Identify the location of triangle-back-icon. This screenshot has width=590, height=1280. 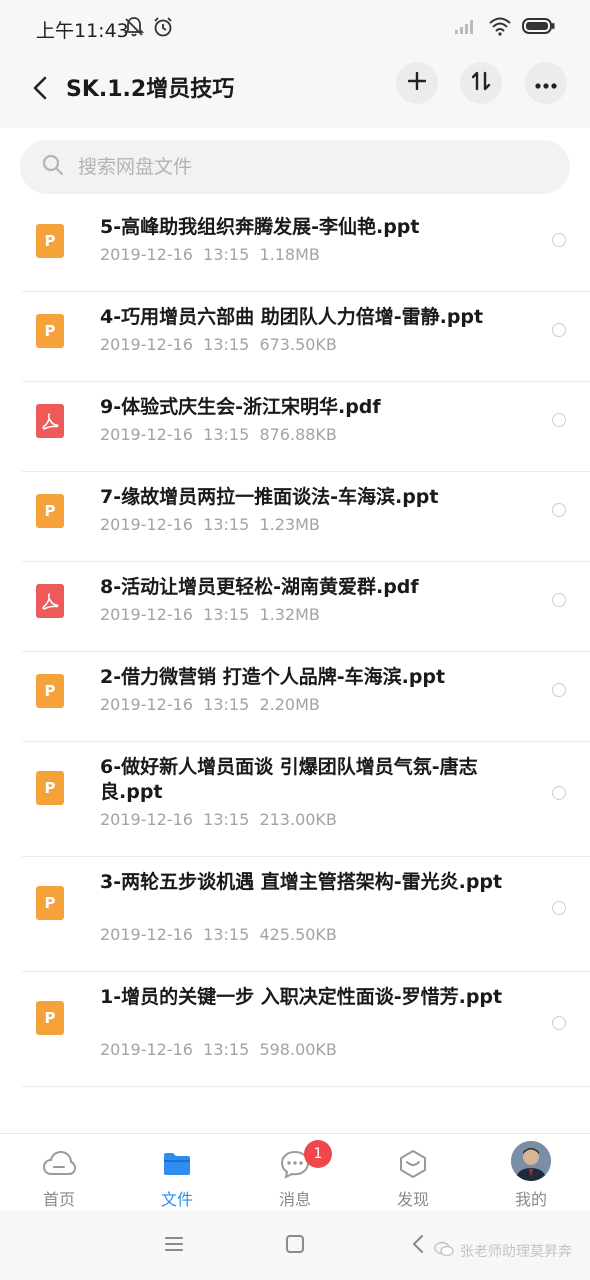
(418, 1246).